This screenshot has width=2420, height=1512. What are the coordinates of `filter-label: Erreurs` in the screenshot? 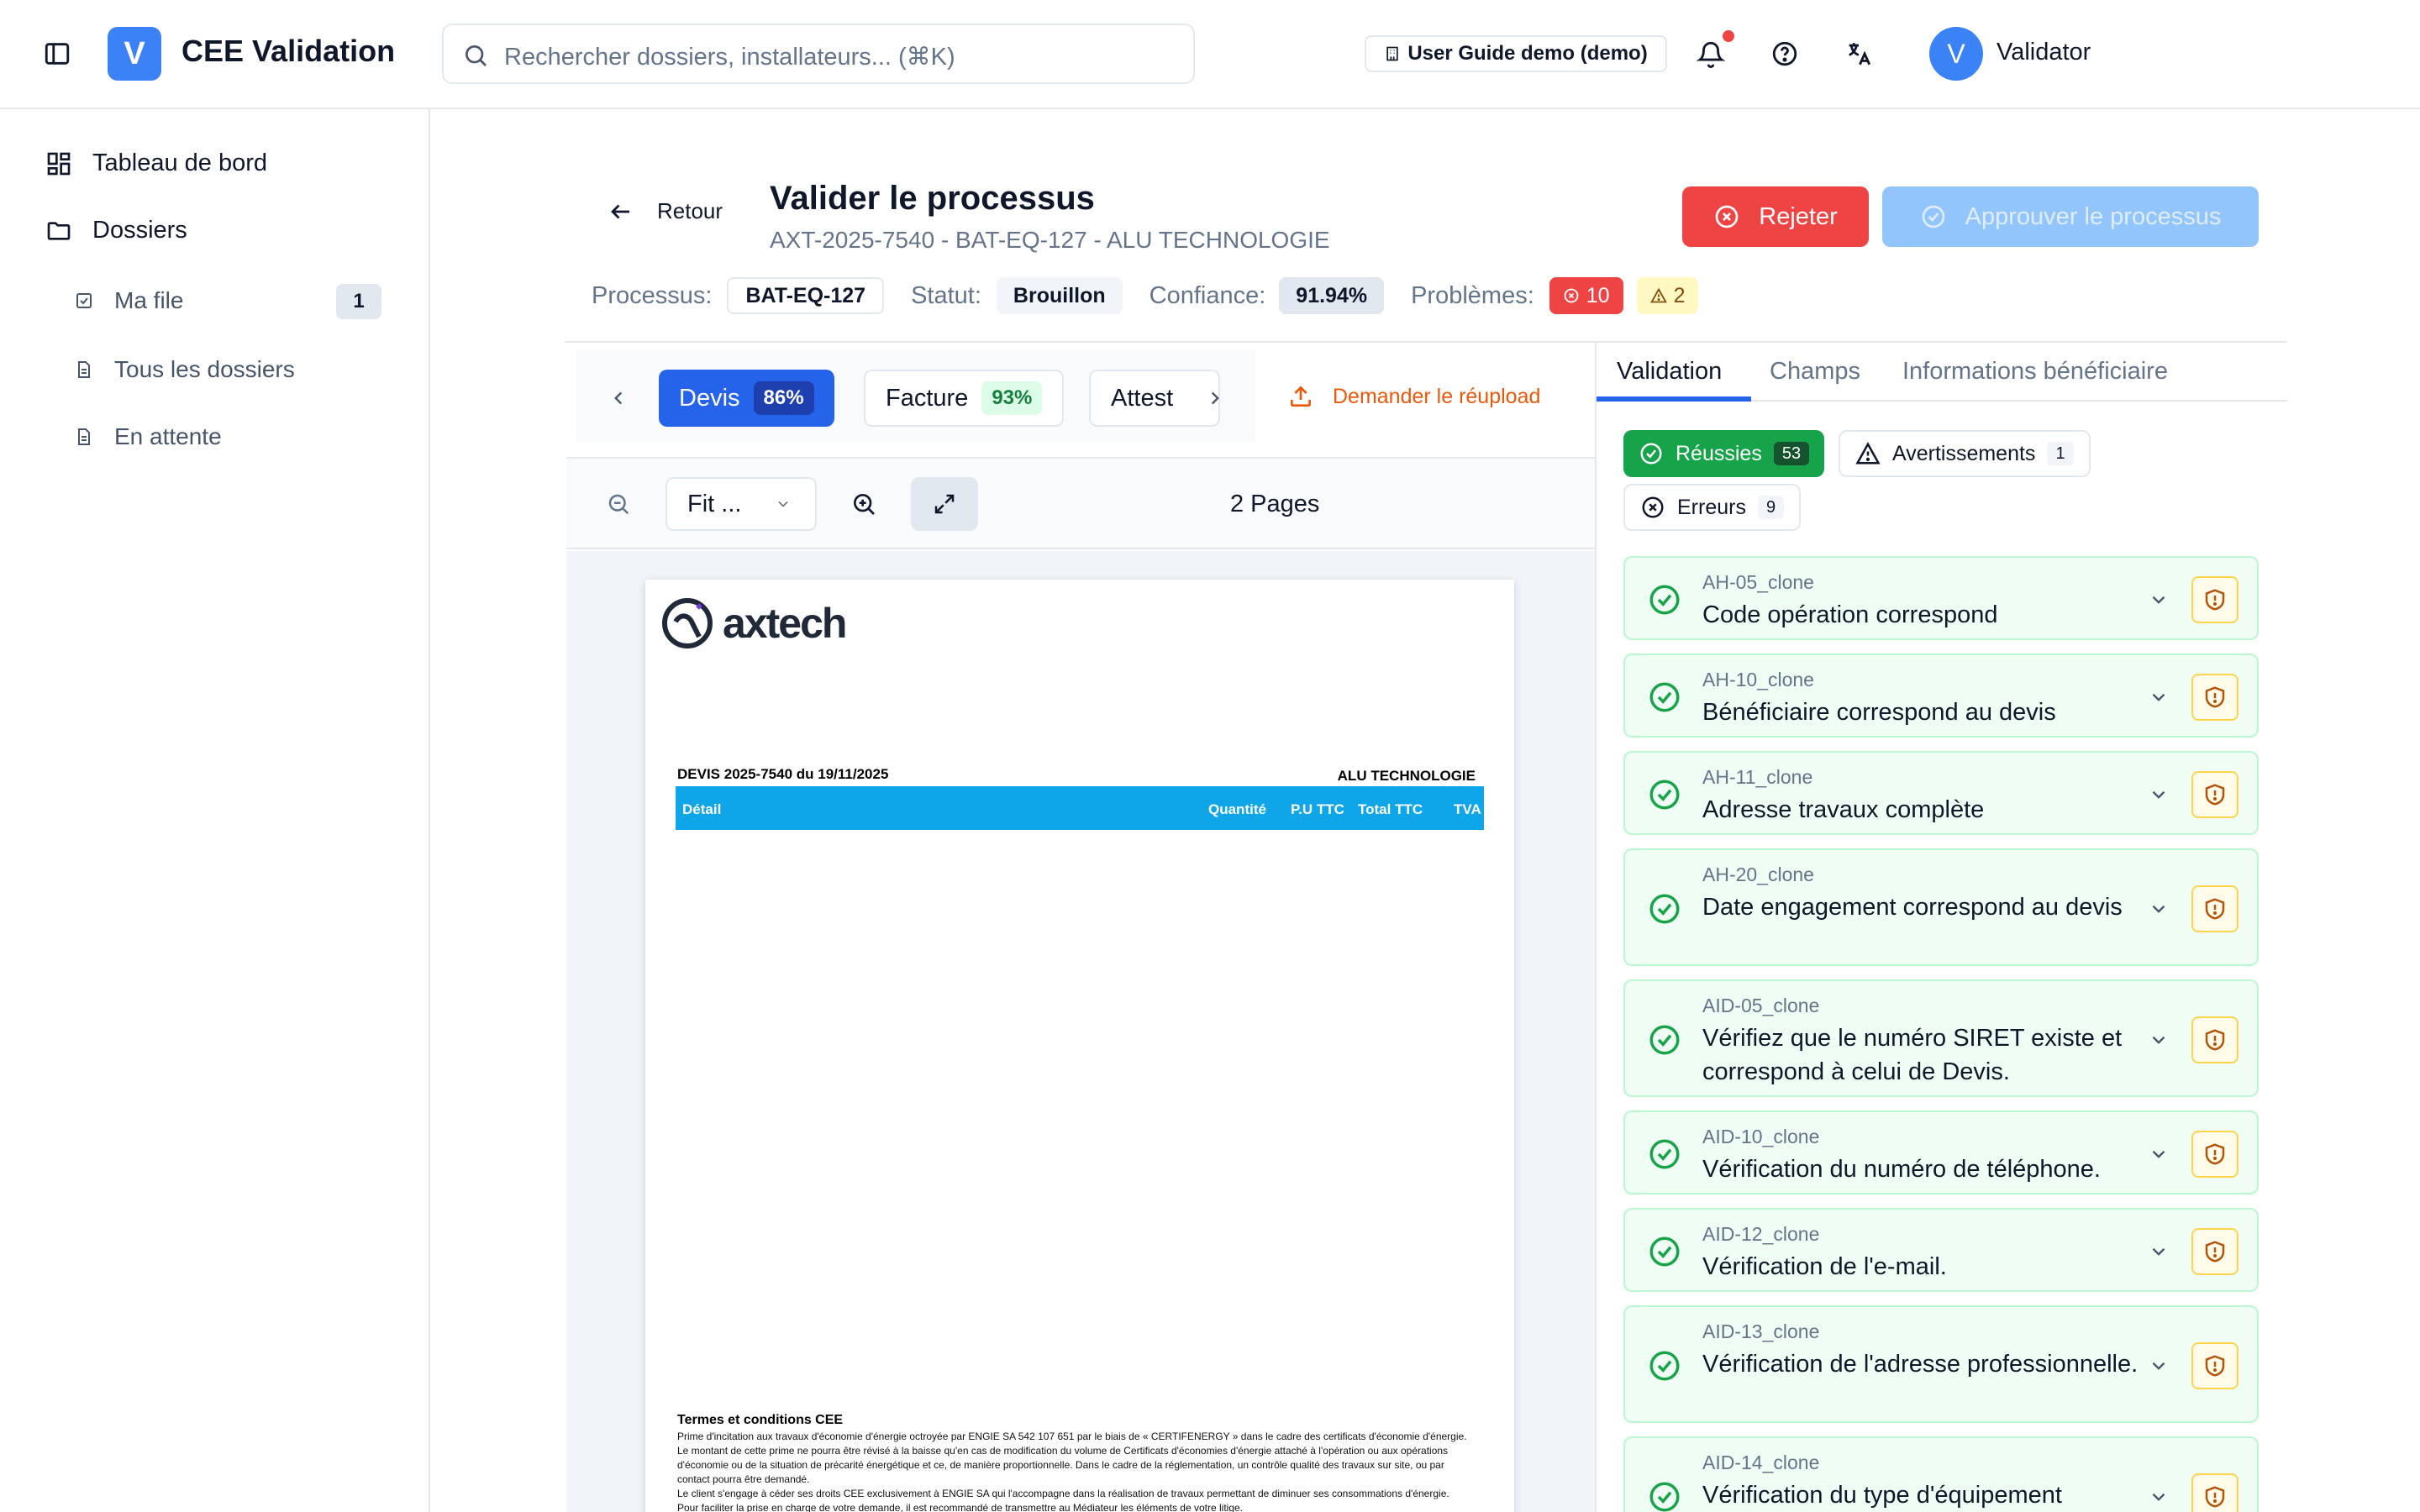 It's located at (1711, 507).